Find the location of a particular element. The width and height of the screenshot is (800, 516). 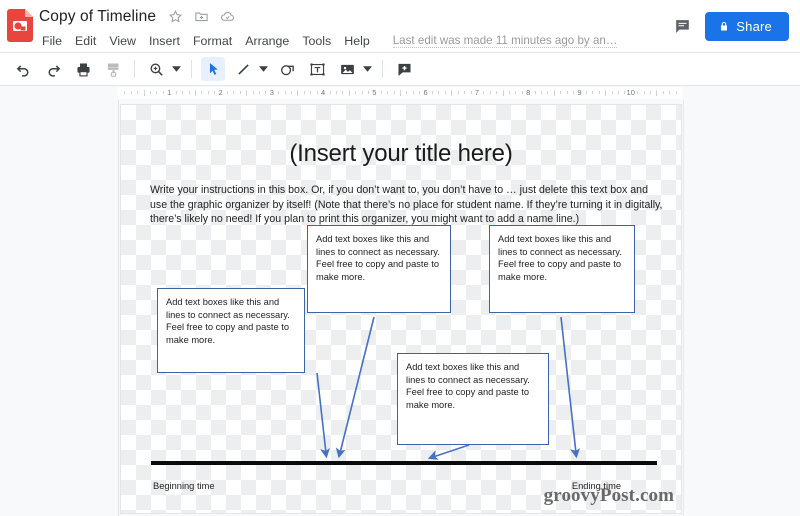

watermark-text: groovyPost.com is located at coordinates (609, 496).